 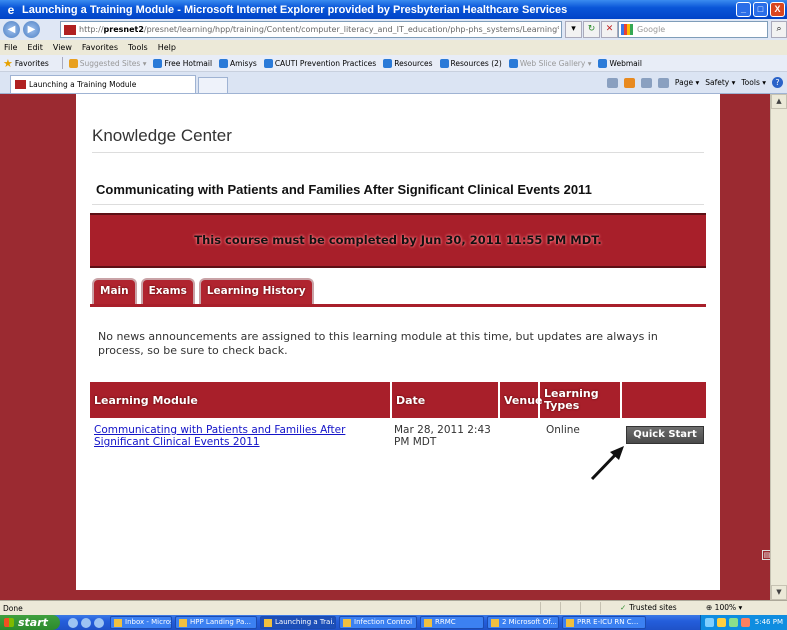 What do you see at coordinates (693, 29) in the screenshot?
I see `search-input: Google` at bounding box center [693, 29].